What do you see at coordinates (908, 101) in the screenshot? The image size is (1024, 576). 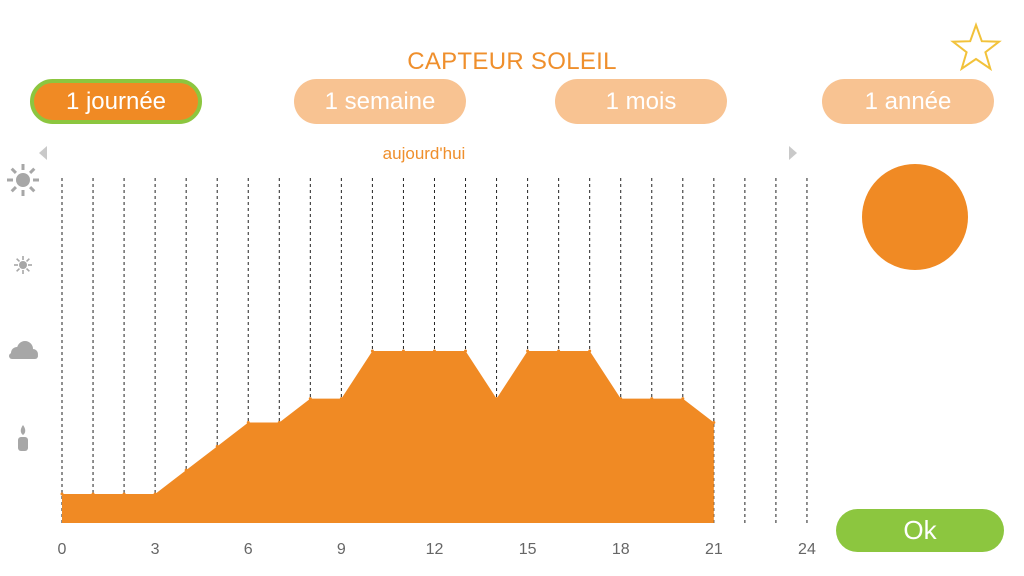 I see `tab-1-annee: 1 année` at bounding box center [908, 101].